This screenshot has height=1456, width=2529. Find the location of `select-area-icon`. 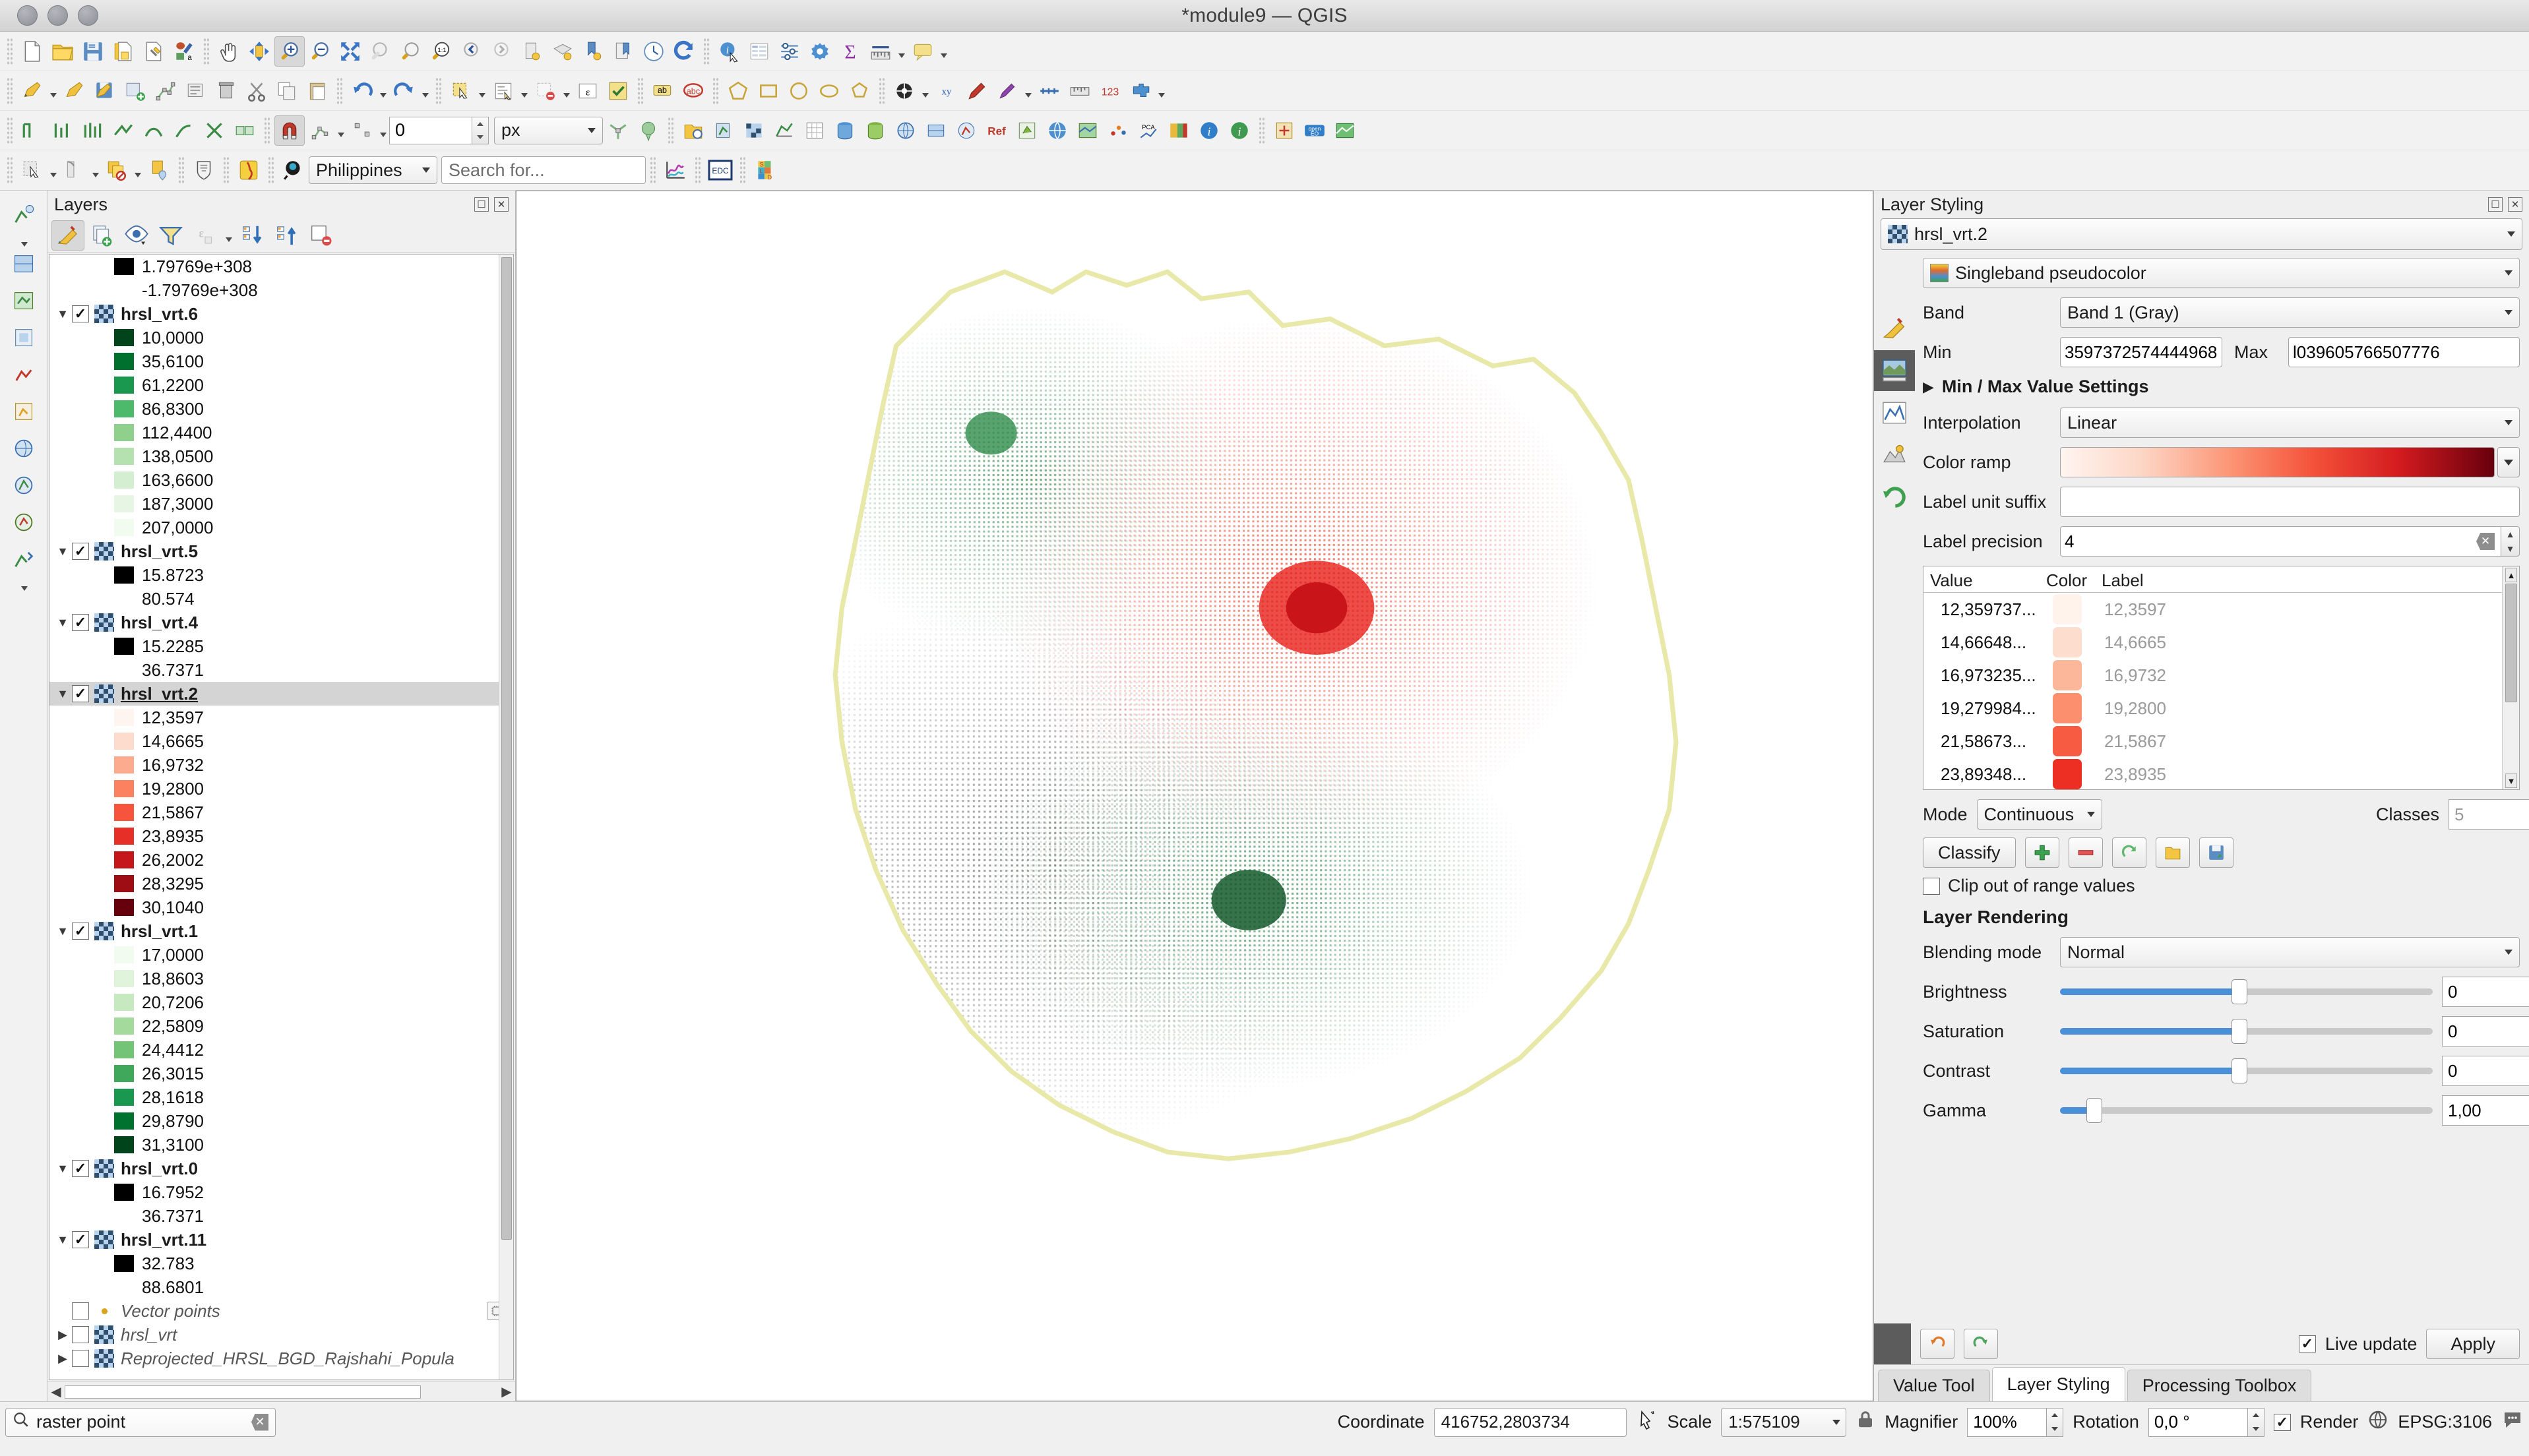

select-area-icon is located at coordinates (32, 170).